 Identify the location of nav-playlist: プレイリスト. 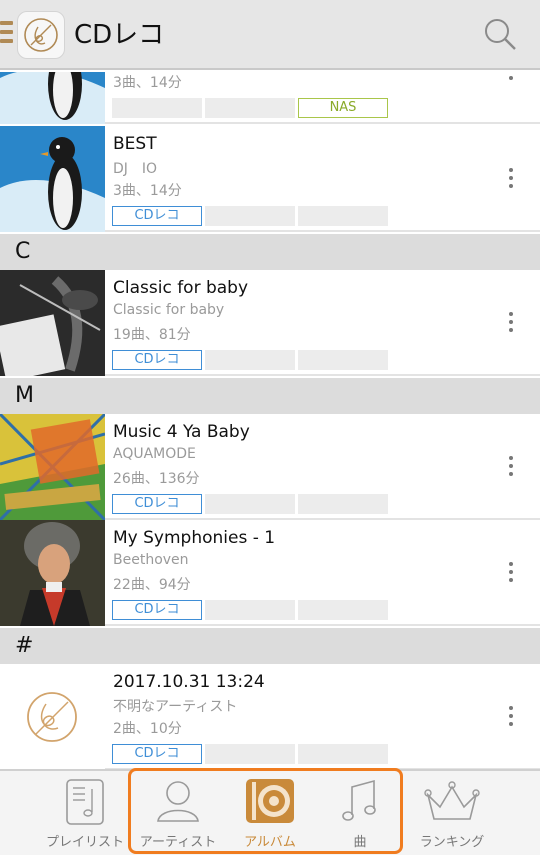
(85, 813).